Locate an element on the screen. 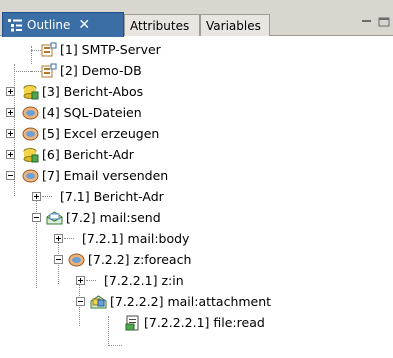 The height and width of the screenshot is (358, 393). tab-variables-label: Variables is located at coordinates (233, 25).